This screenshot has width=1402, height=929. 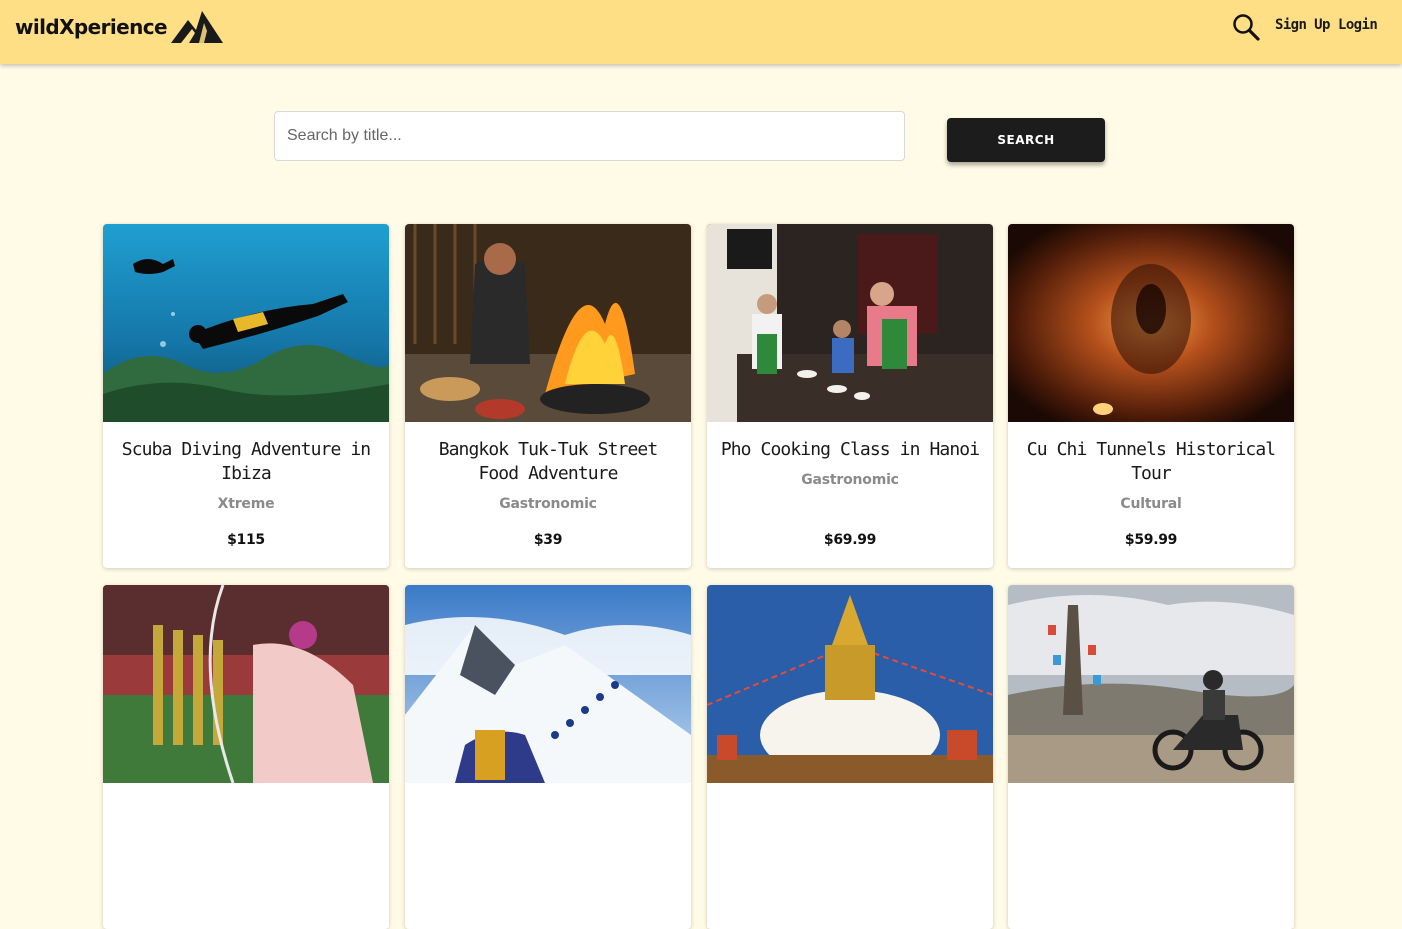 I want to click on experience-category: Xtreme, so click(x=246, y=504).